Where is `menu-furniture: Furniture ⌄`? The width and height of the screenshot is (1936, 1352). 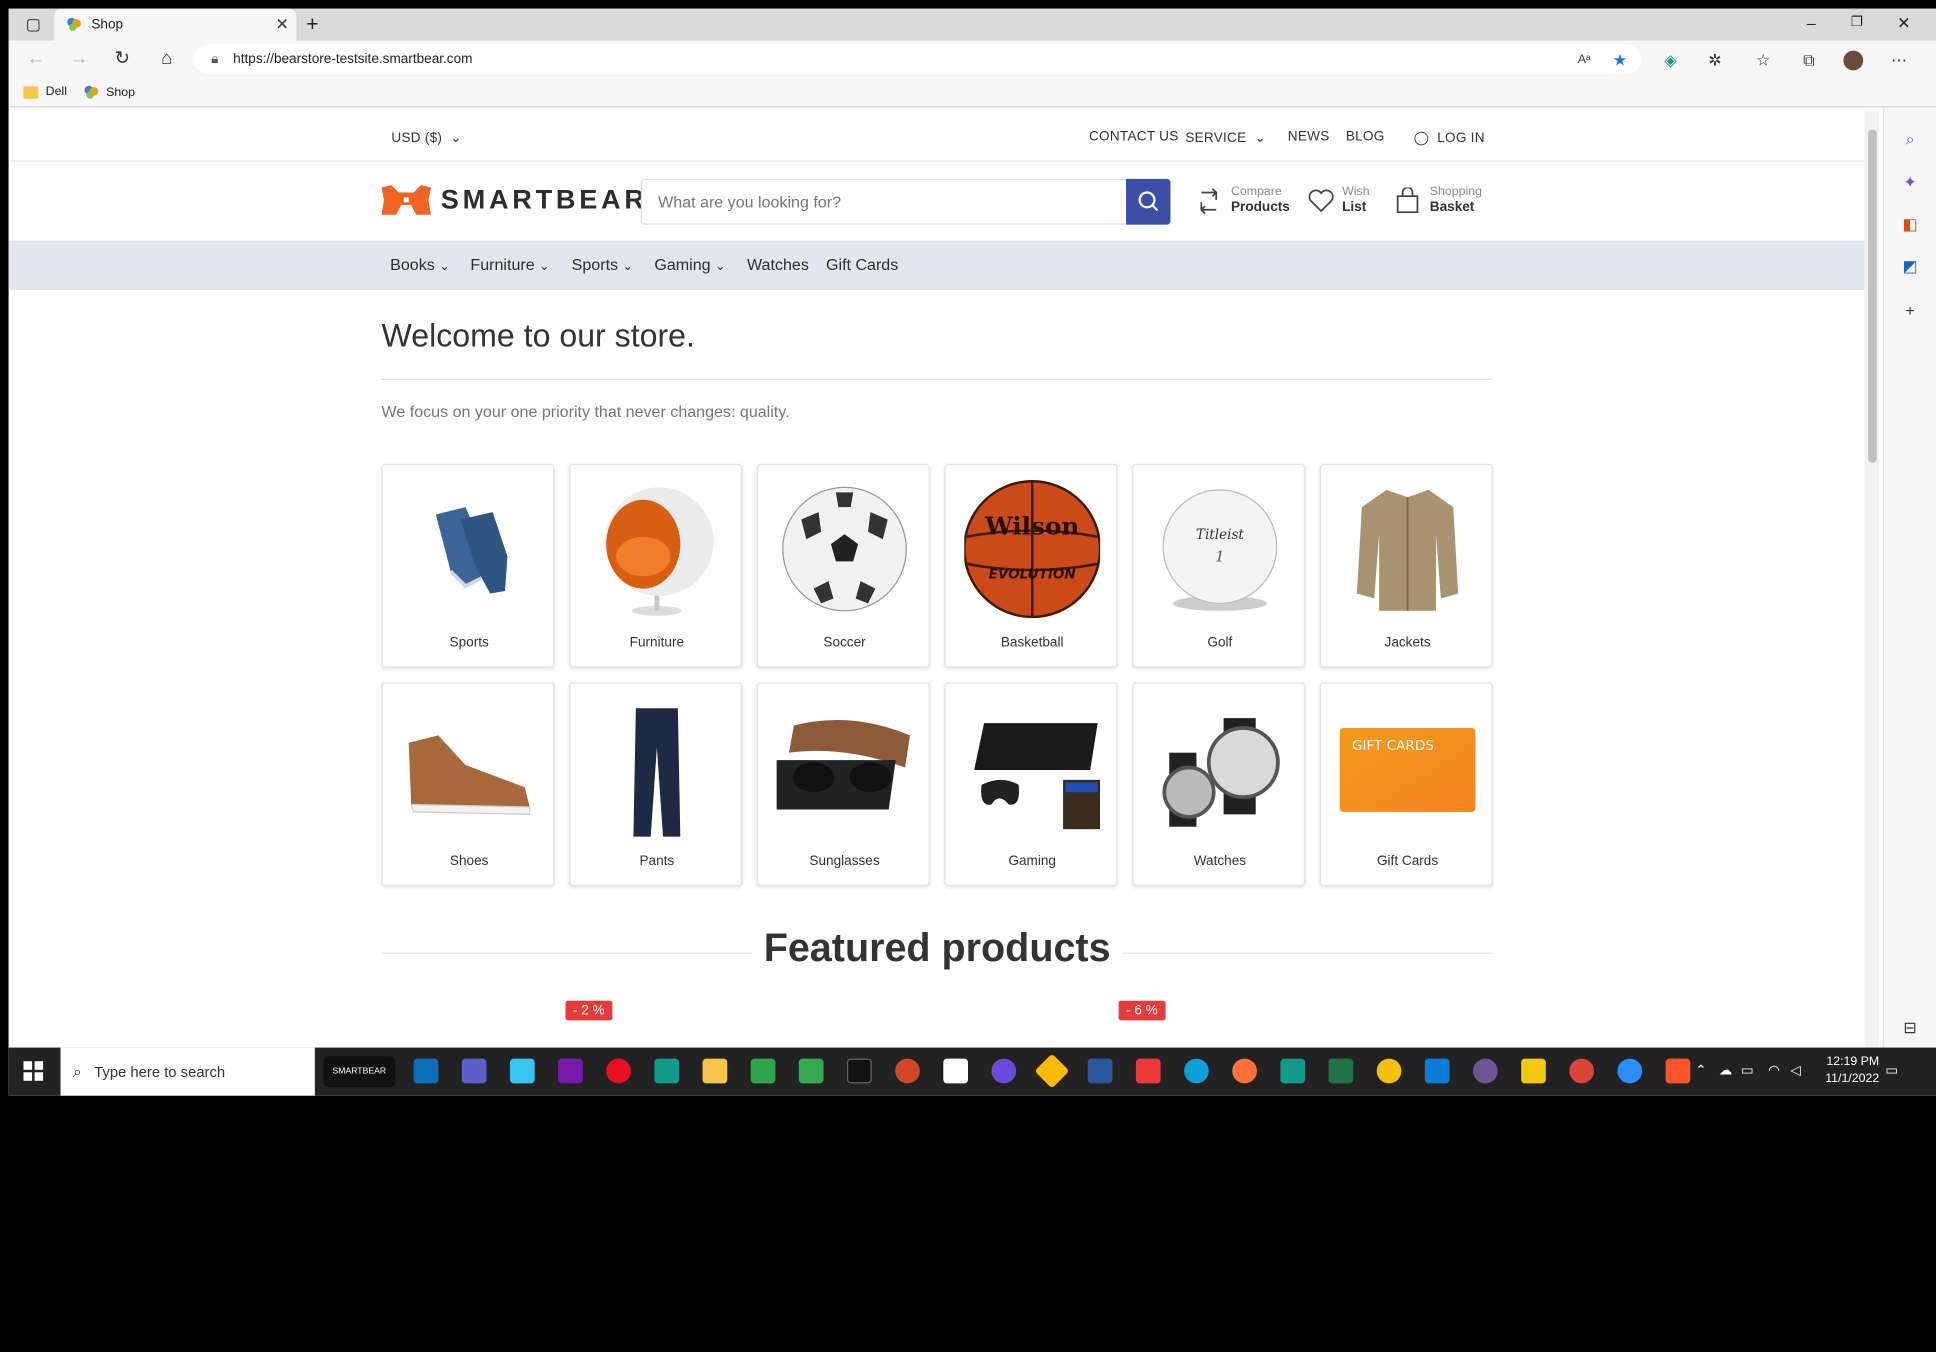 menu-furniture: Furniture ⌄ is located at coordinates (509, 264).